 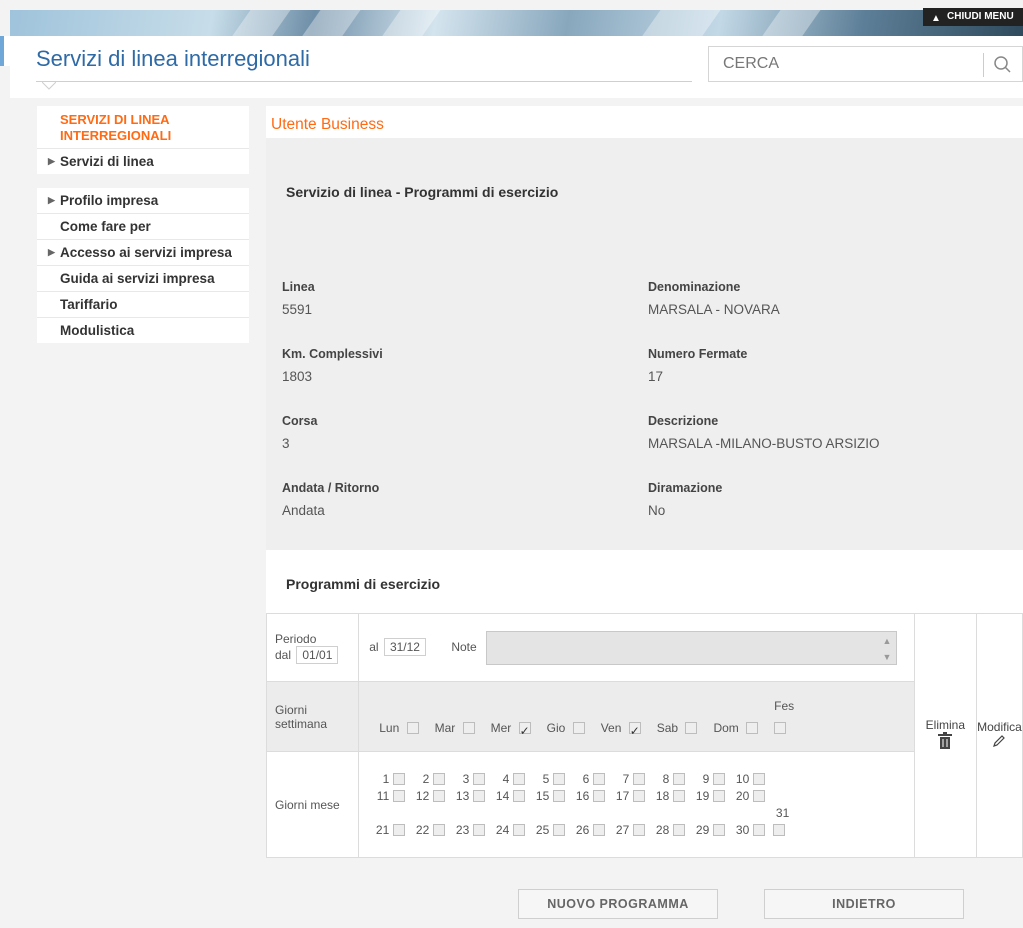 I want to click on month-day-label: 24, so click(x=502, y=829).